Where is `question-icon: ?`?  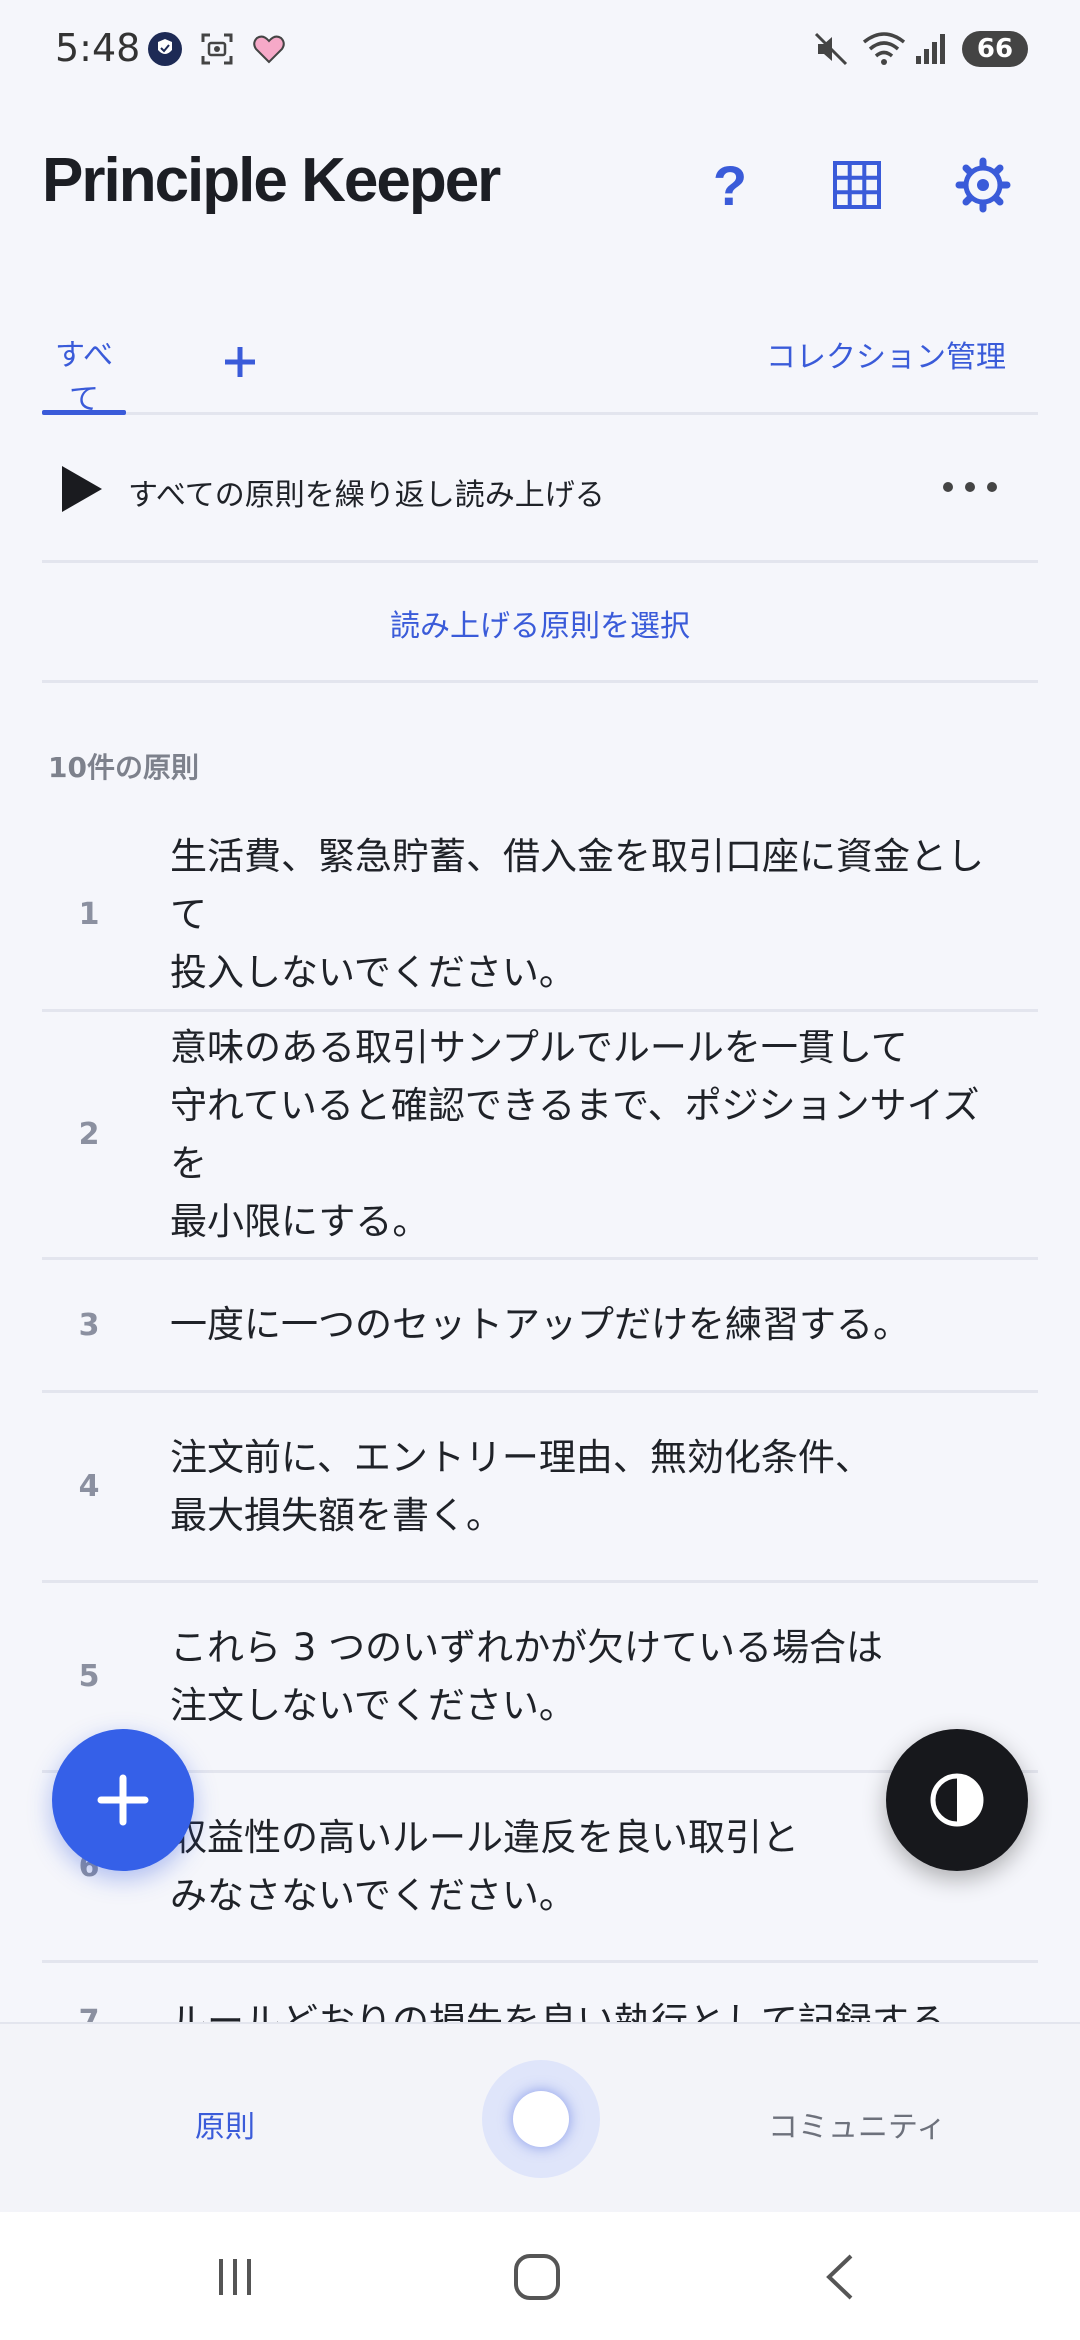 question-icon: ? is located at coordinates (730, 185).